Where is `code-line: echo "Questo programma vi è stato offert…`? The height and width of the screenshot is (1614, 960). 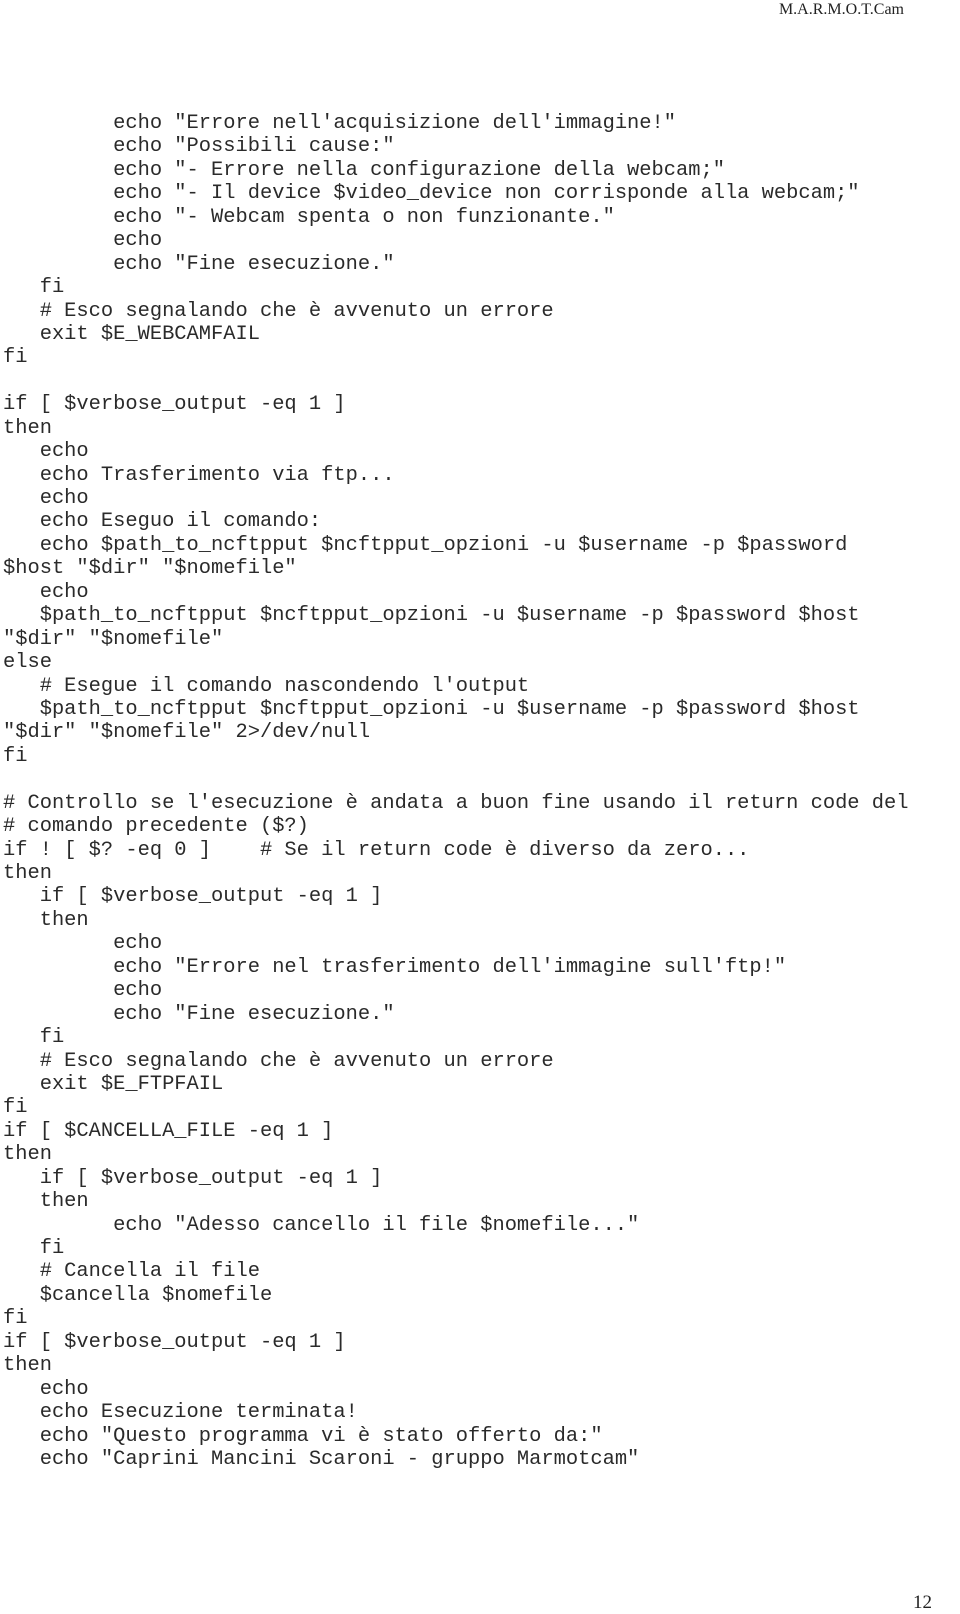 code-line: echo "Questo programma vi è stato offert… is located at coordinates (303, 1436).